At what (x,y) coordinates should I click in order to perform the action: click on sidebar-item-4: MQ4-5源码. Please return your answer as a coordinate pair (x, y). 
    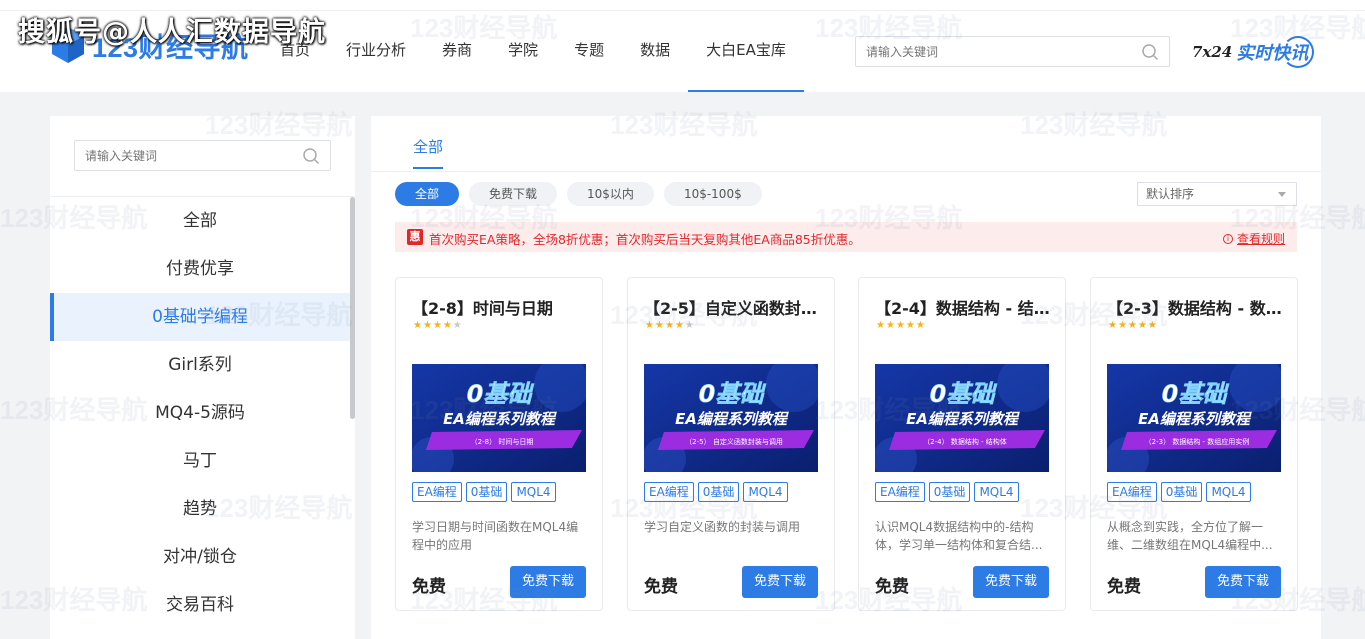
    Looking at the image, I should click on (200, 413).